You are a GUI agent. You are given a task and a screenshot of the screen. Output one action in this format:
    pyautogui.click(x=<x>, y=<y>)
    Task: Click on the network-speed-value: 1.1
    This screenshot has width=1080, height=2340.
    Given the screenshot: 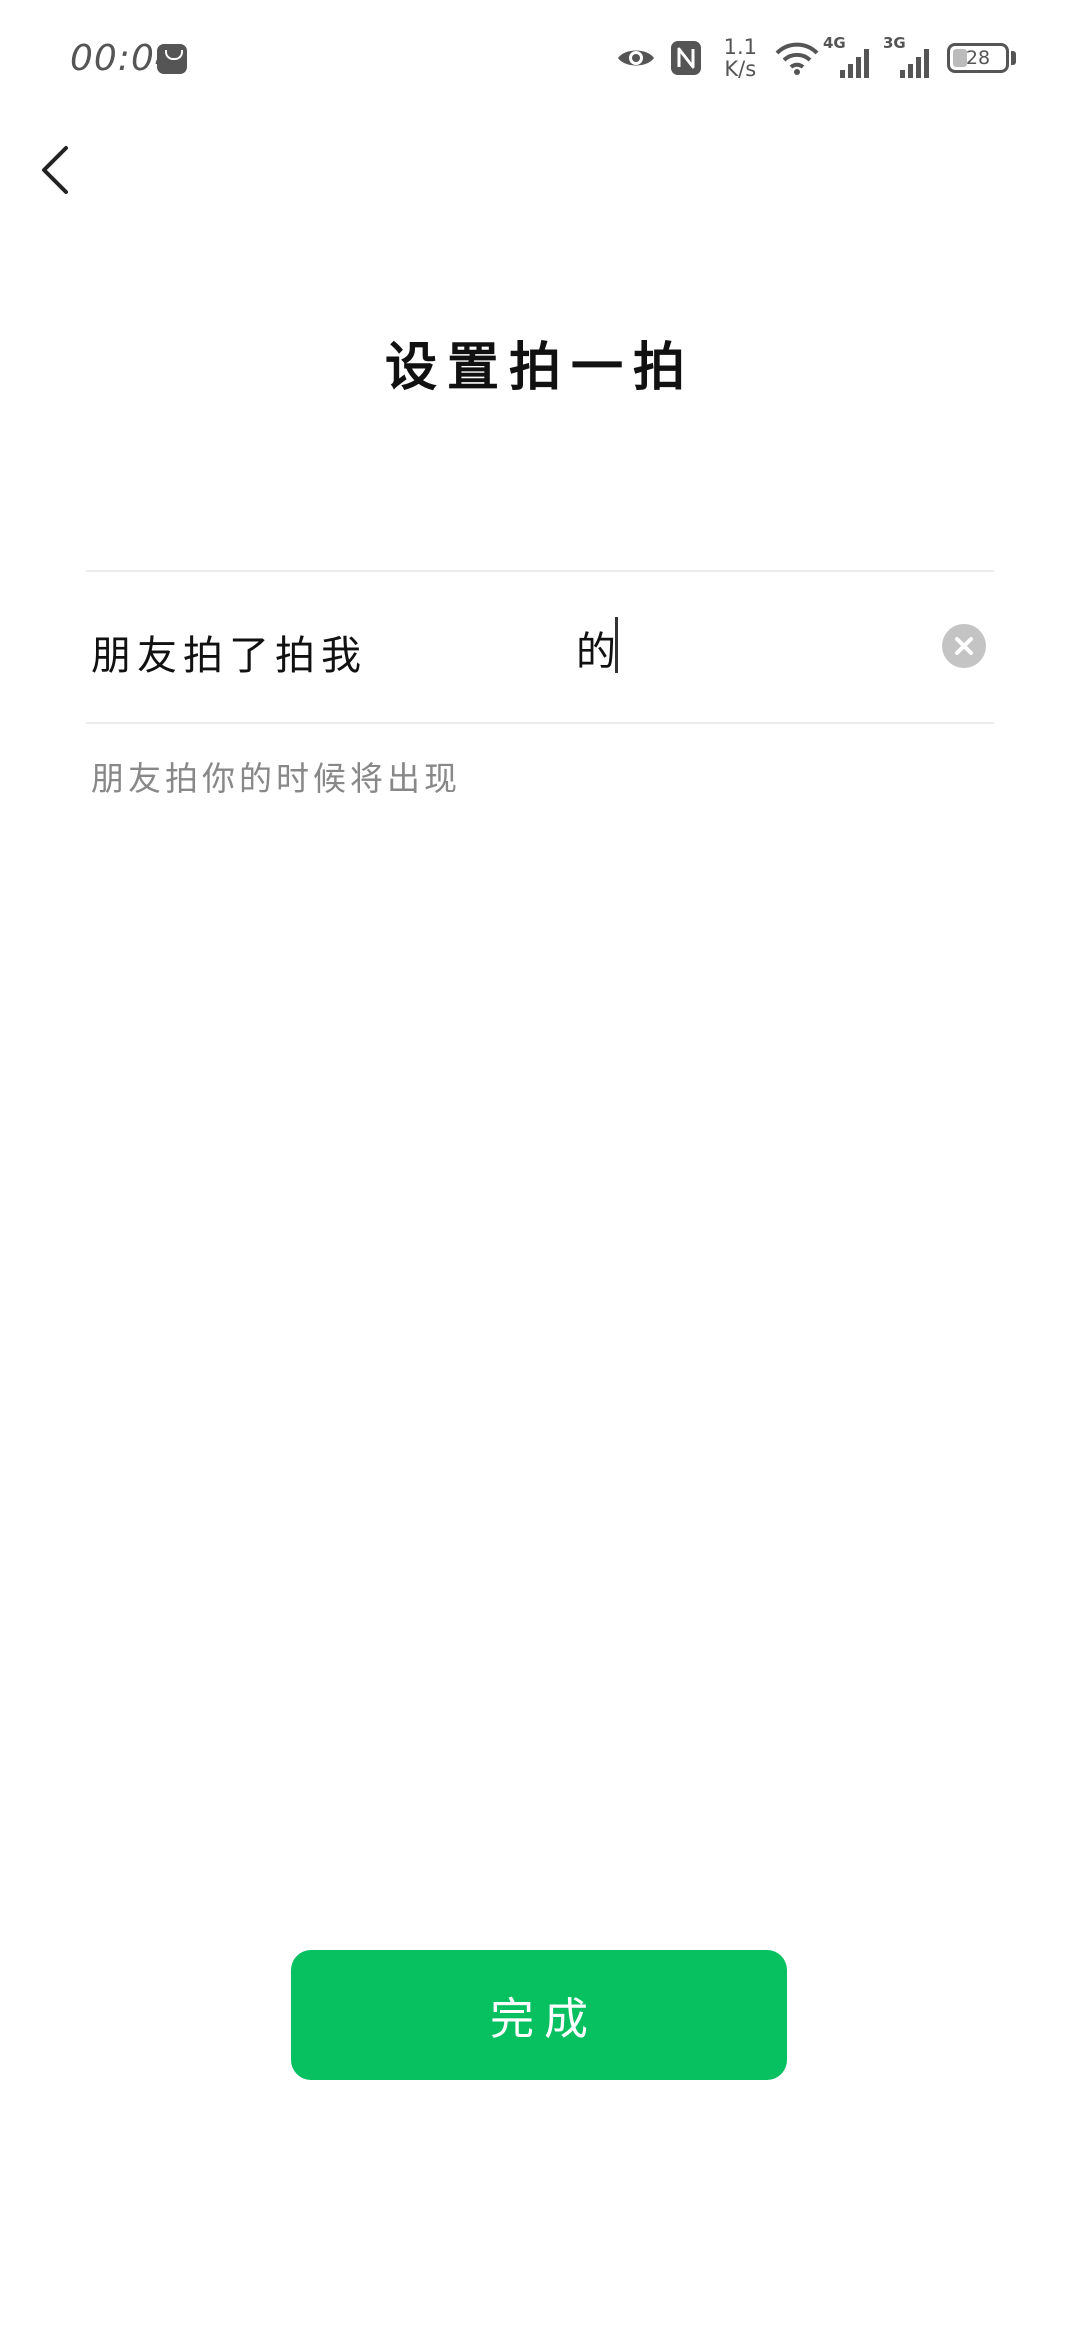 What is the action you would take?
    pyautogui.click(x=740, y=47)
    